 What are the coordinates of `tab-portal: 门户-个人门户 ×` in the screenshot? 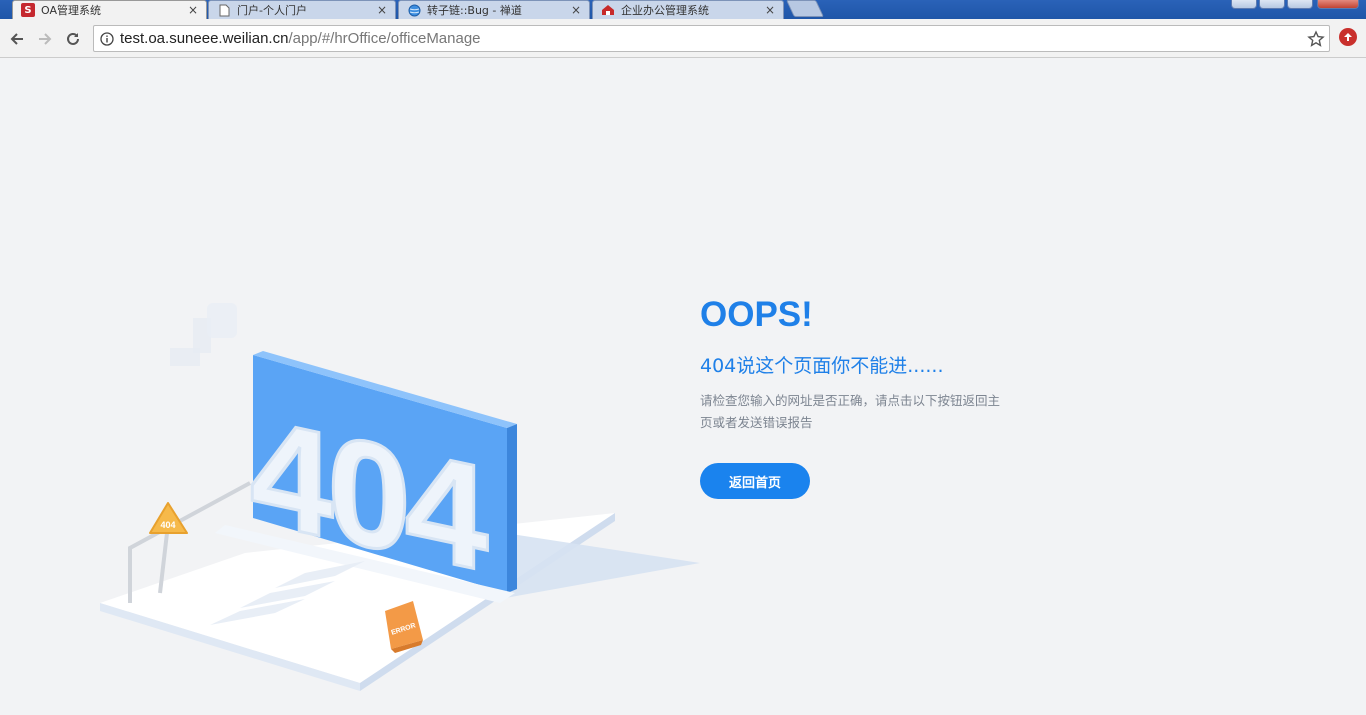 It's located at (302, 9).